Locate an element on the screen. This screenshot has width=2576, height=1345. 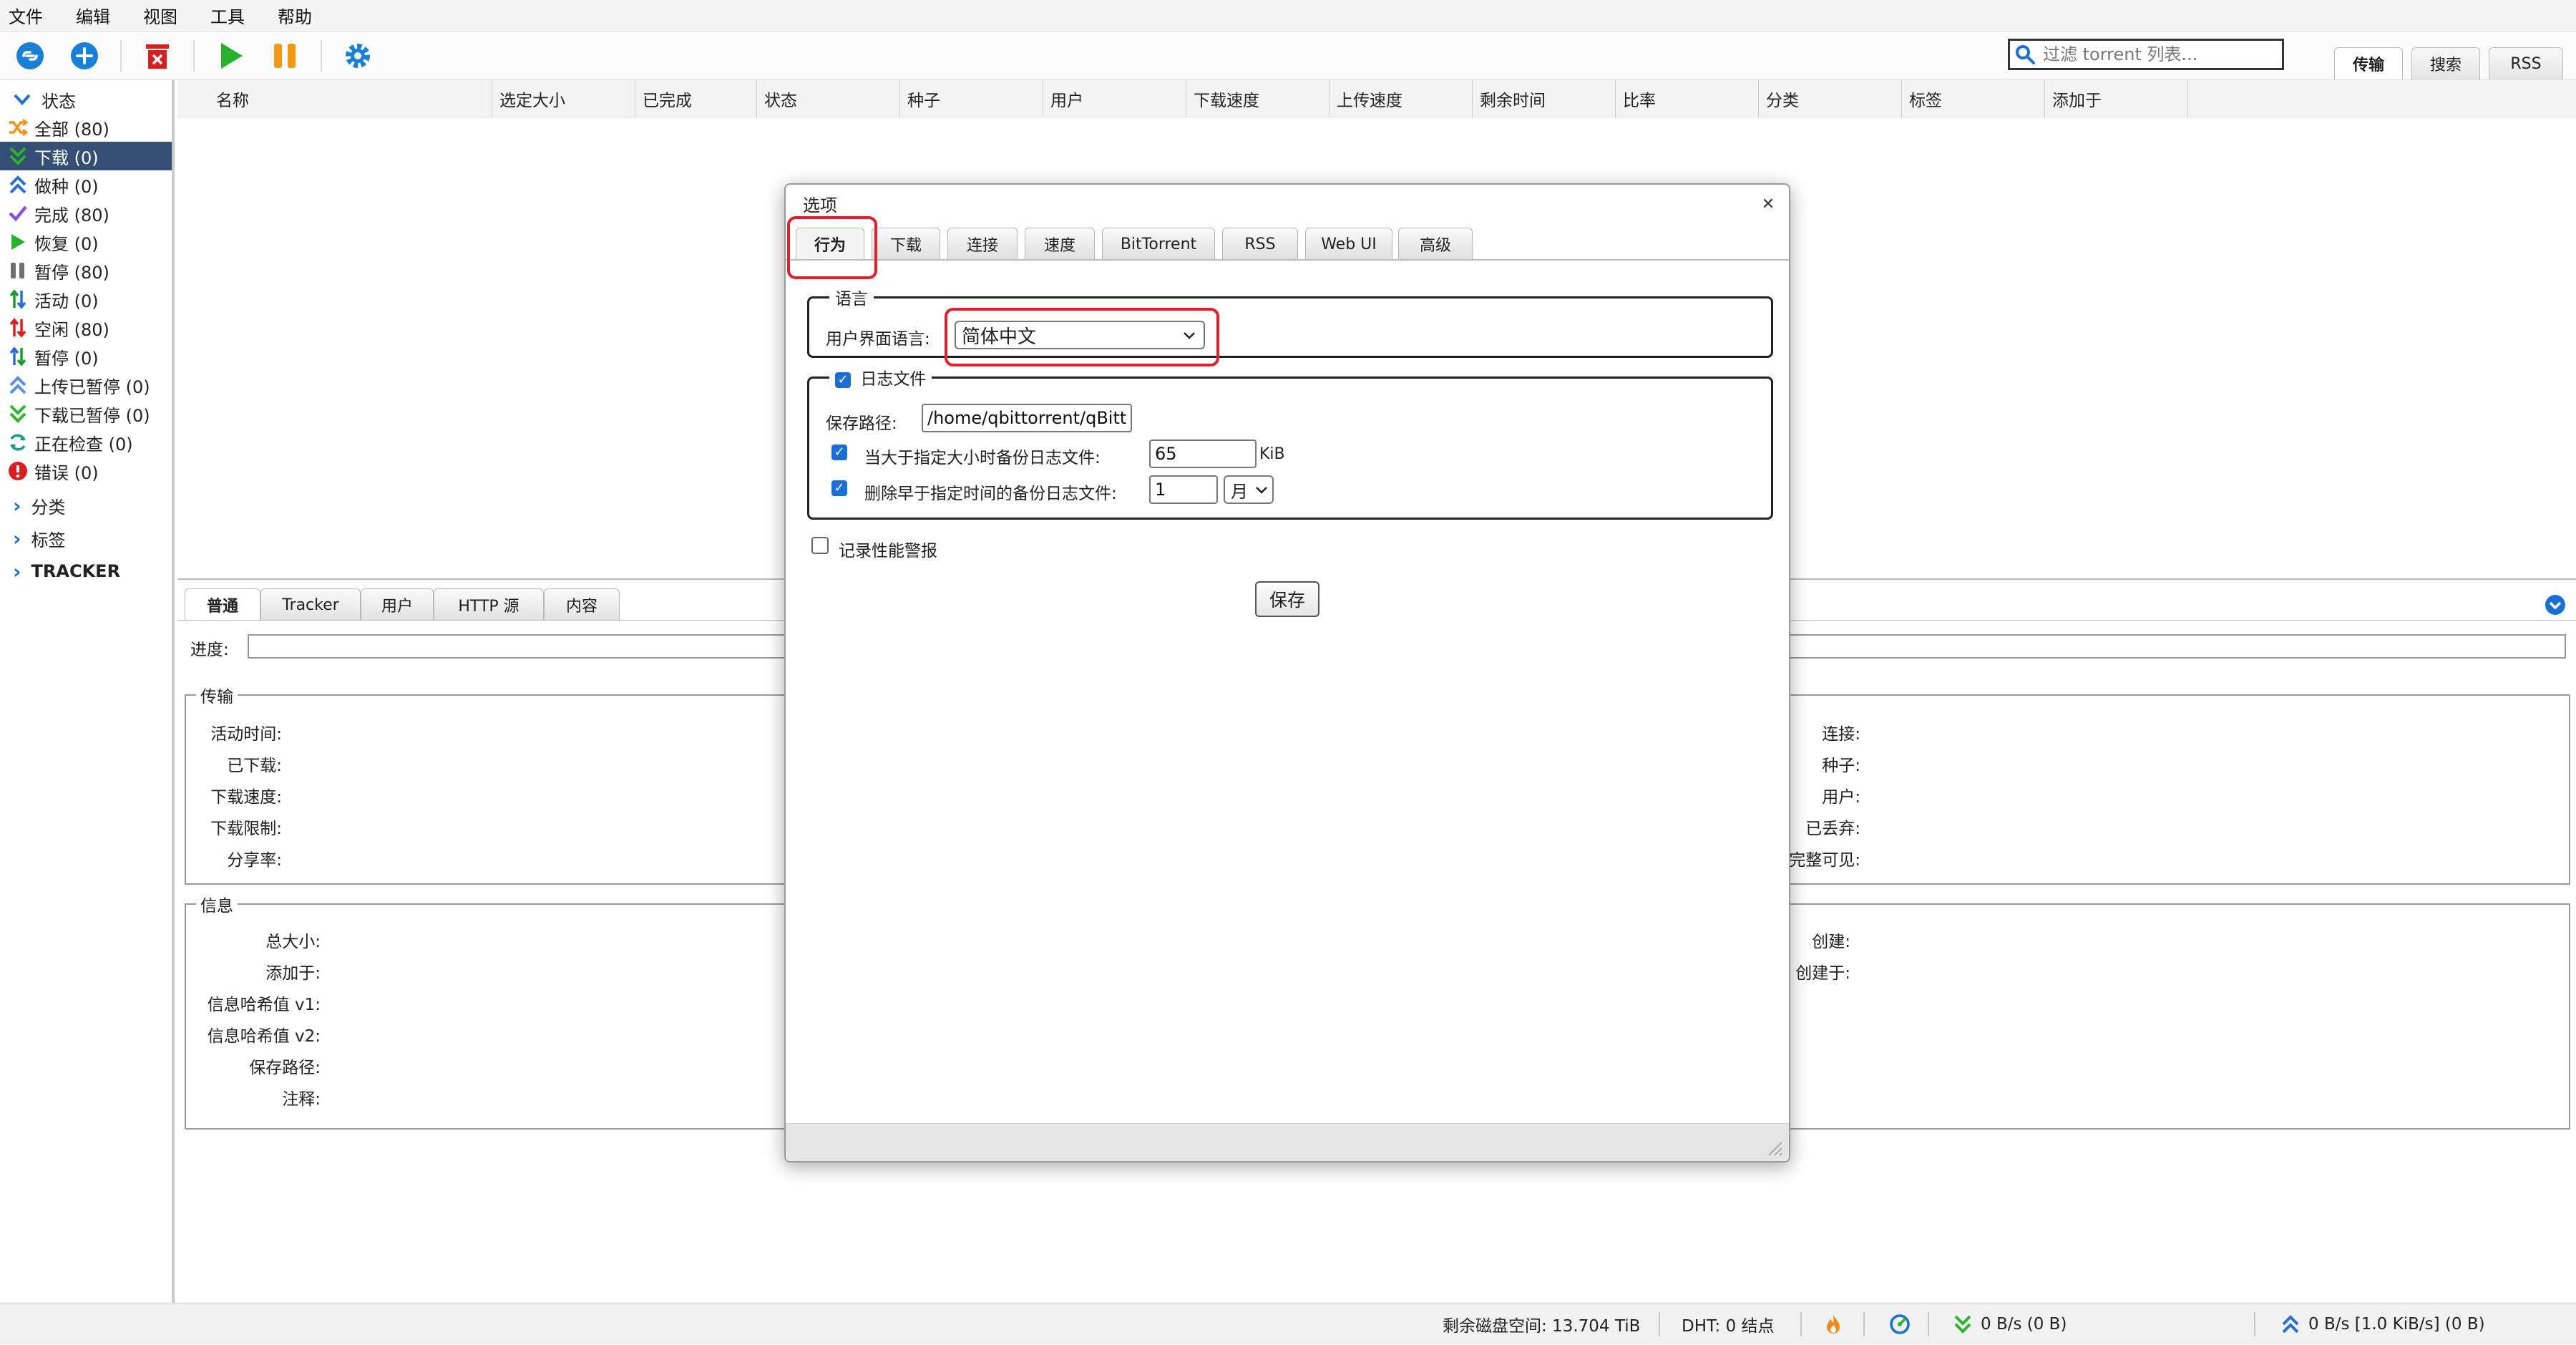
close-icon: ✕ is located at coordinates (1768, 204).